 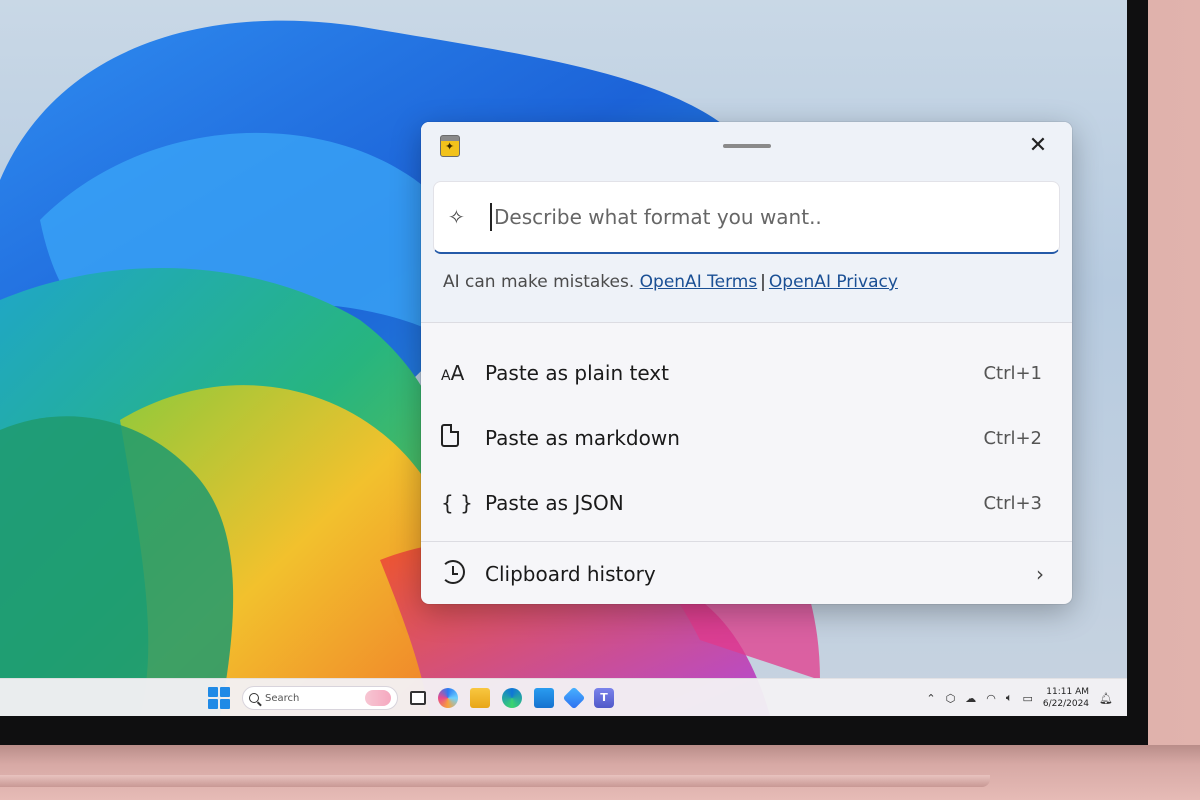 I want to click on braces-icon: { }, so click(x=457, y=503).